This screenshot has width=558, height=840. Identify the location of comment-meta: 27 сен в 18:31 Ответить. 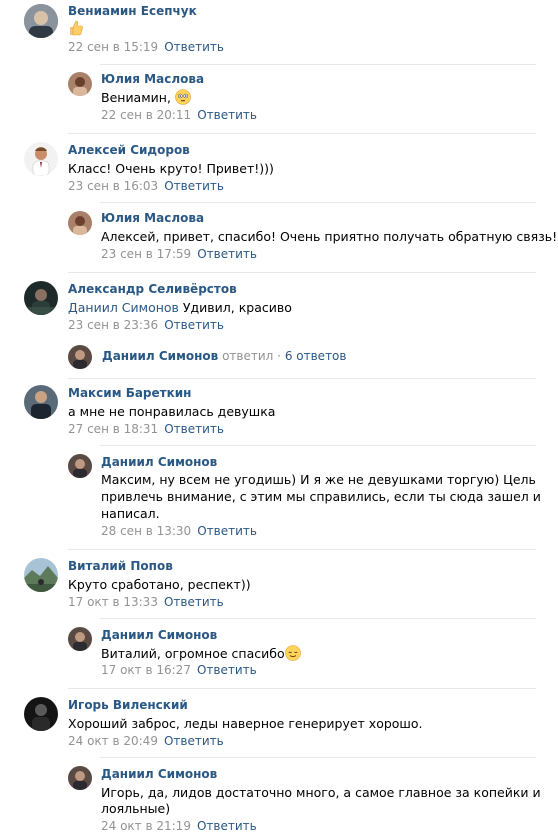
(146, 429).